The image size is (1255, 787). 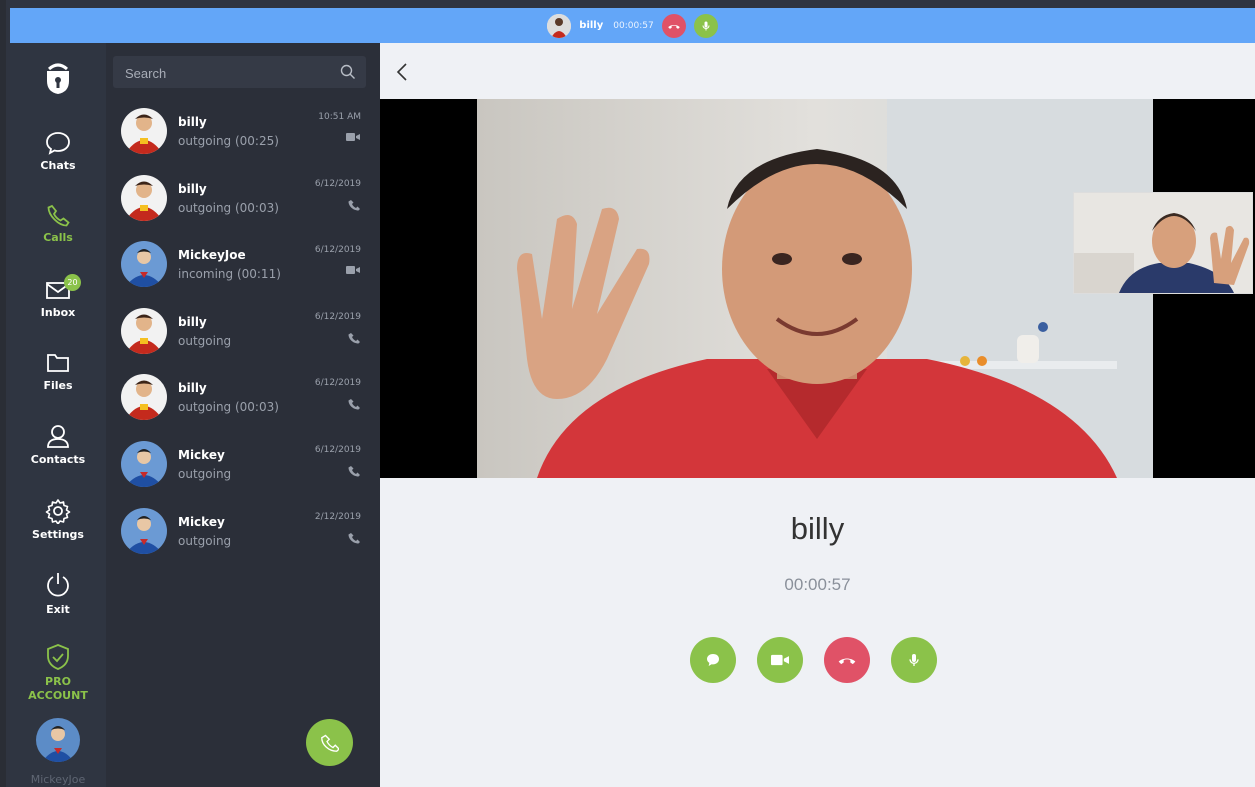 I want to click on call-date: 10:51 AM, so click(x=339, y=117).